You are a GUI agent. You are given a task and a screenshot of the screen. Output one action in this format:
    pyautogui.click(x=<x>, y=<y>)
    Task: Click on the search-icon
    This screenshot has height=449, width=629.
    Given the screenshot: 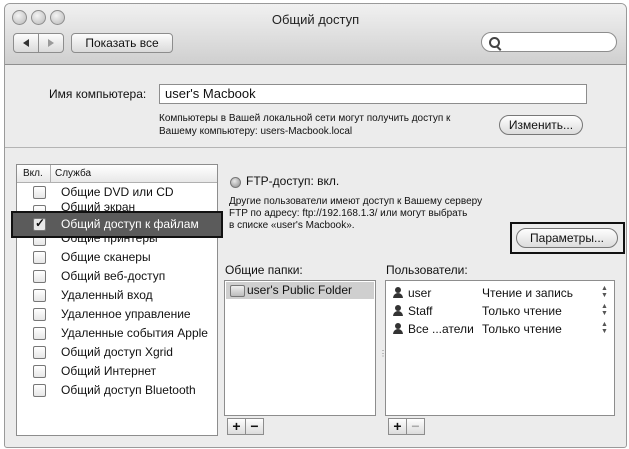 What is the action you would take?
    pyautogui.click(x=494, y=42)
    